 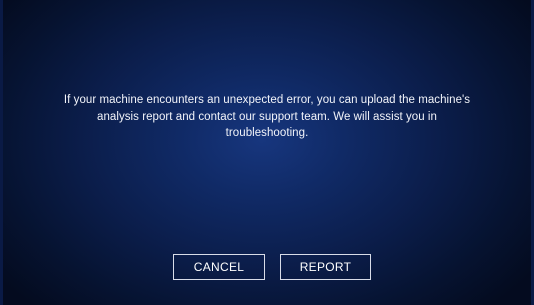 I want to click on report-button: REPORT, so click(x=325, y=267).